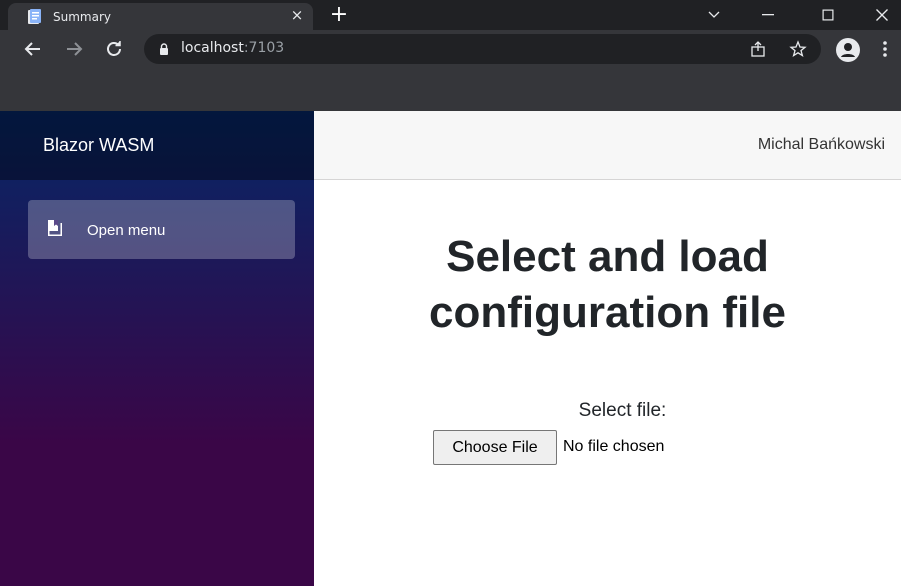 The height and width of the screenshot is (586, 901). I want to click on nav-item-open-menu: Open menu, so click(161, 229).